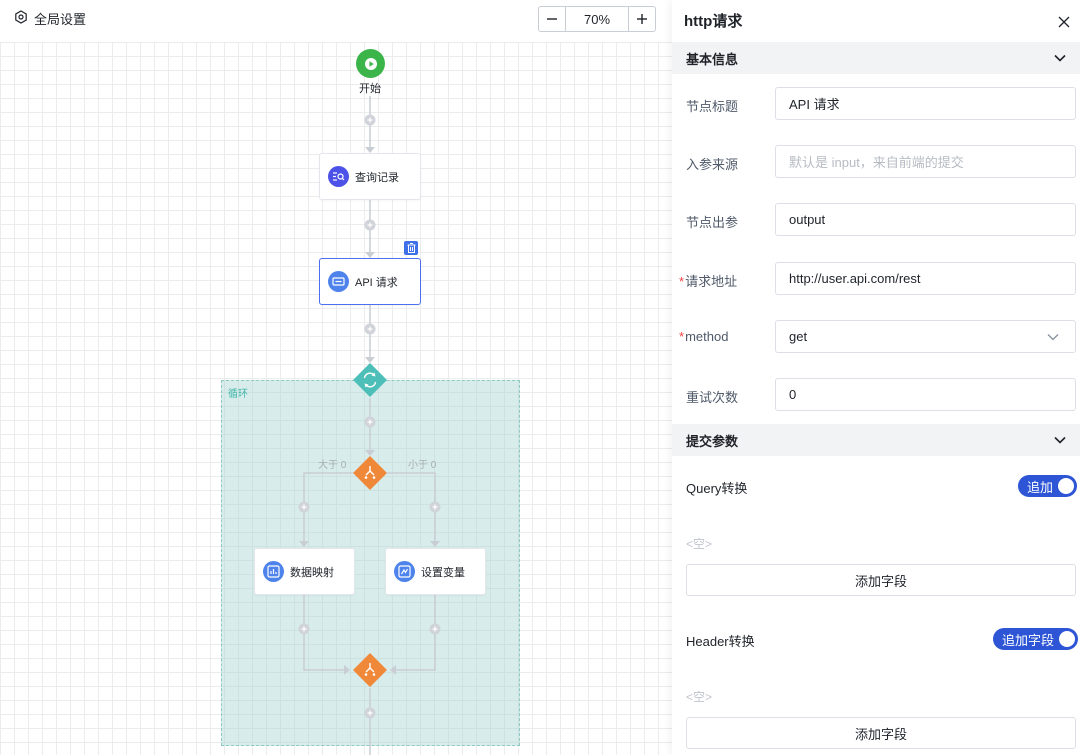 This screenshot has width=1080, height=755. I want to click on loop-node, so click(370, 380).